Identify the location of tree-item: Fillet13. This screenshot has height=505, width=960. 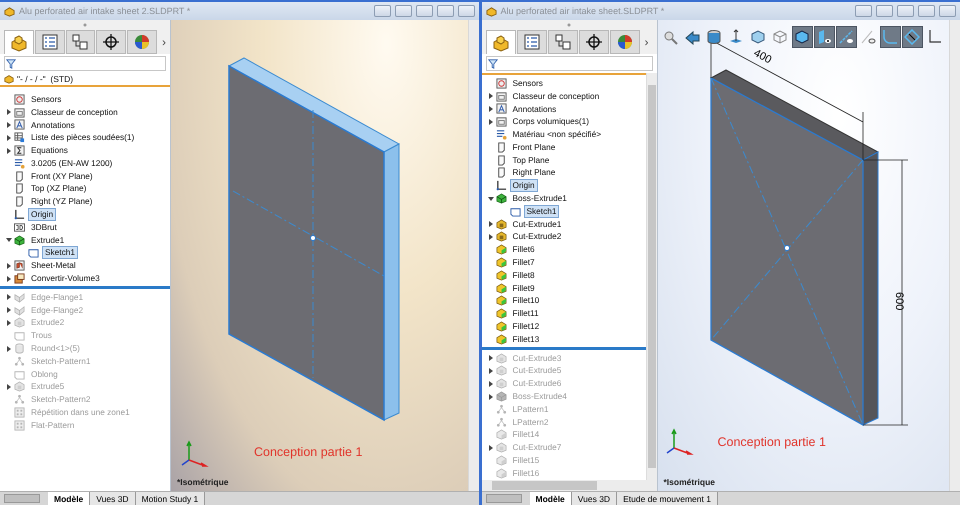
(526, 339).